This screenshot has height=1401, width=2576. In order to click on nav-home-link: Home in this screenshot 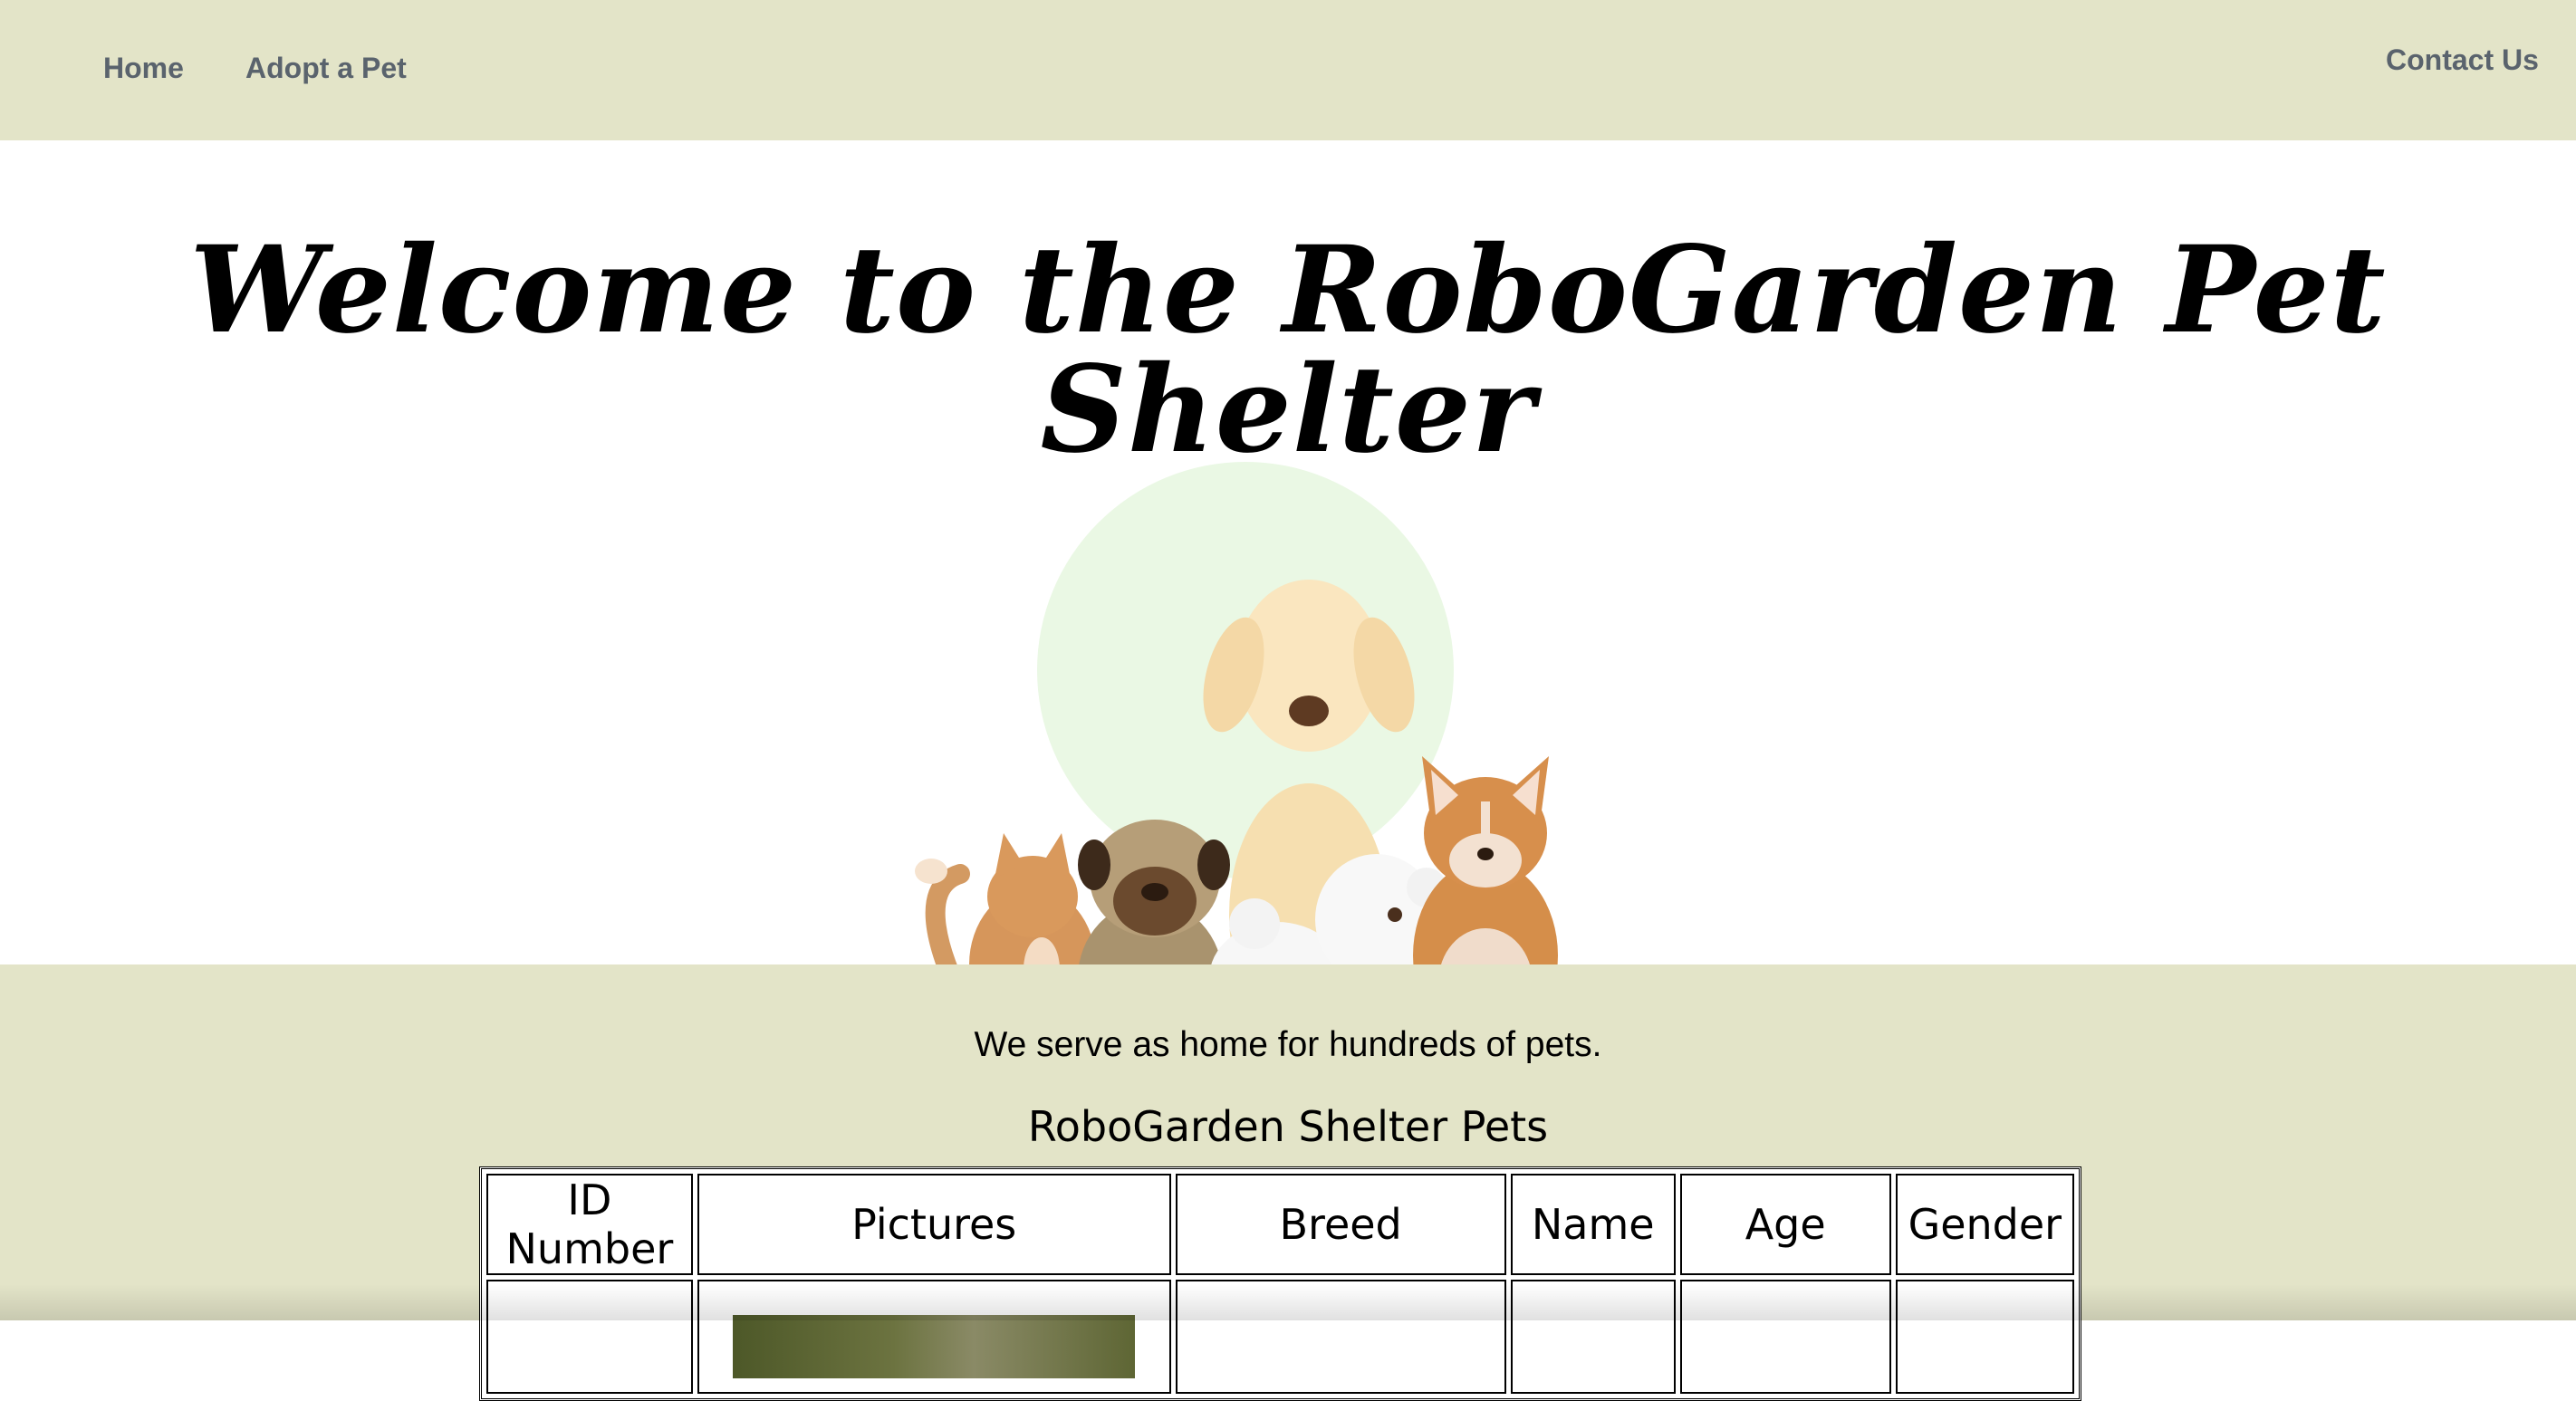, I will do `click(143, 68)`.